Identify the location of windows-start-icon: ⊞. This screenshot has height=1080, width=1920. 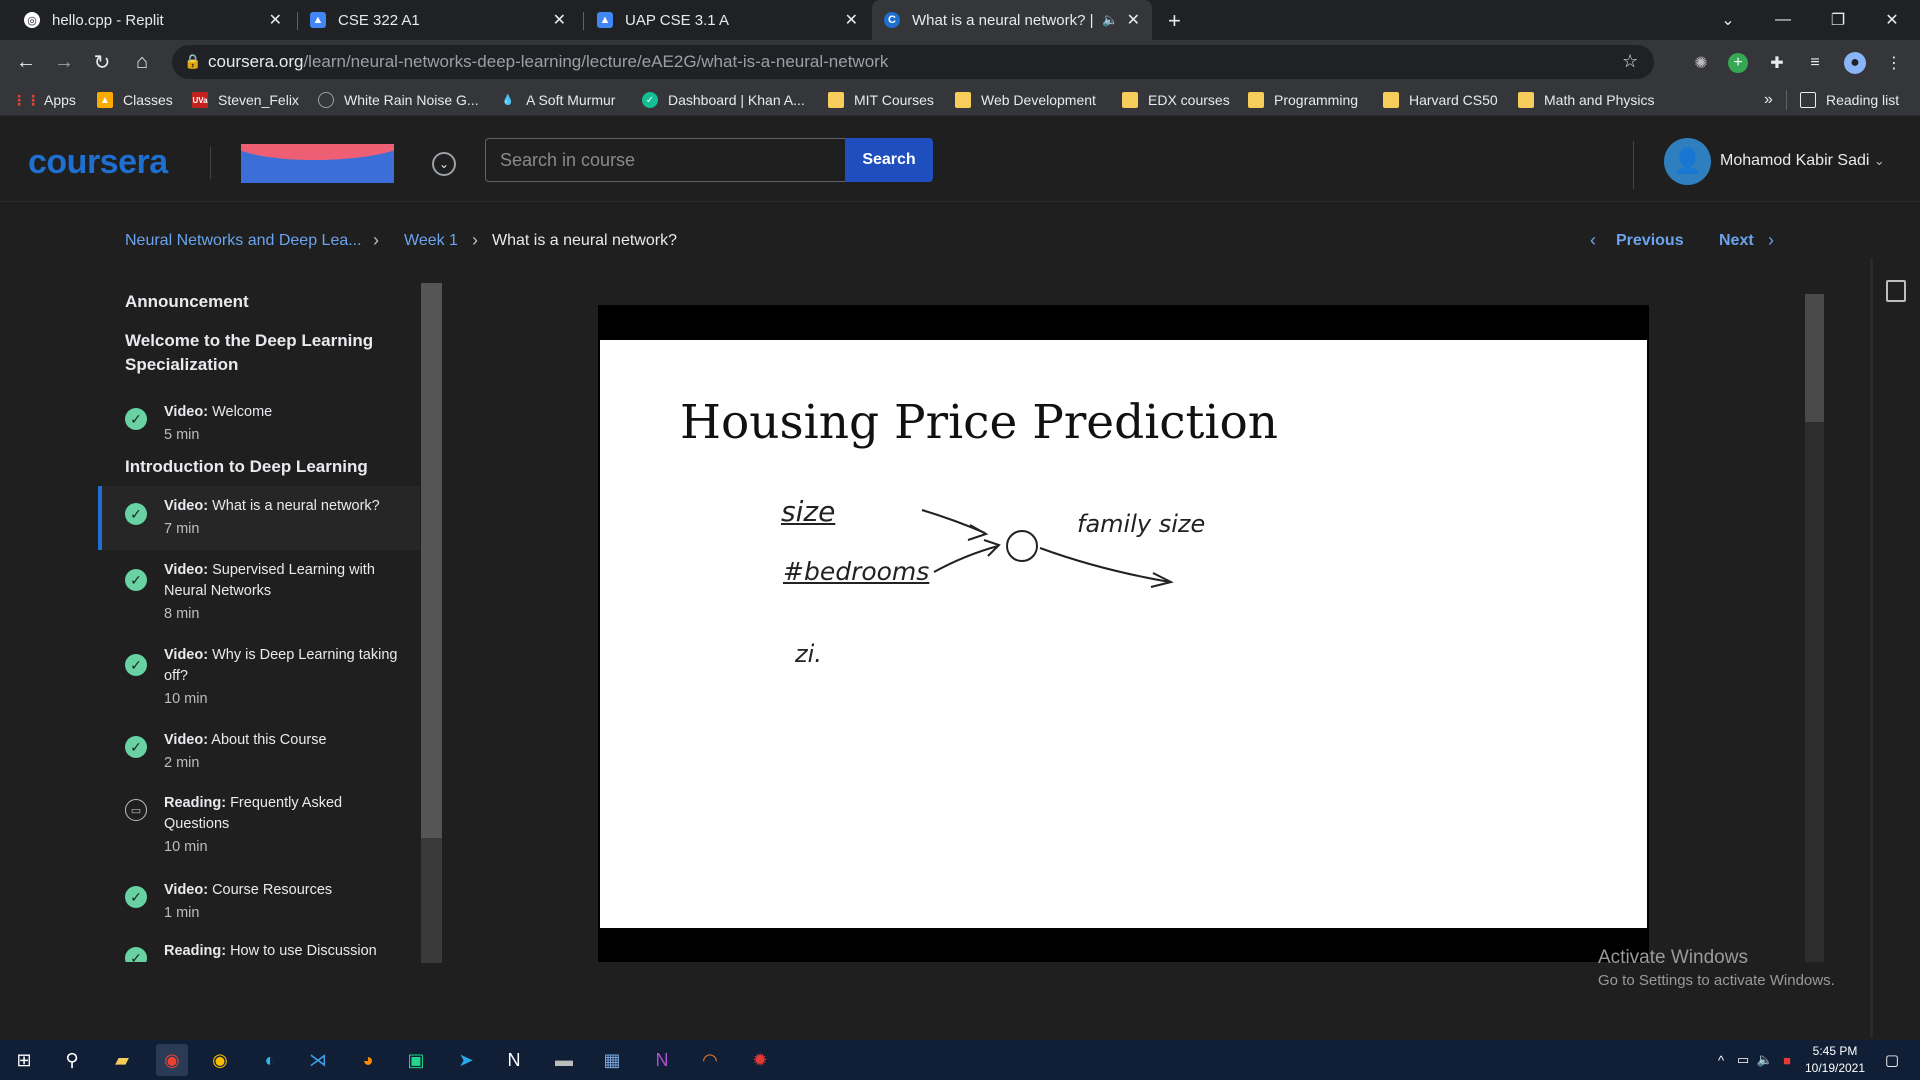
(24, 1060).